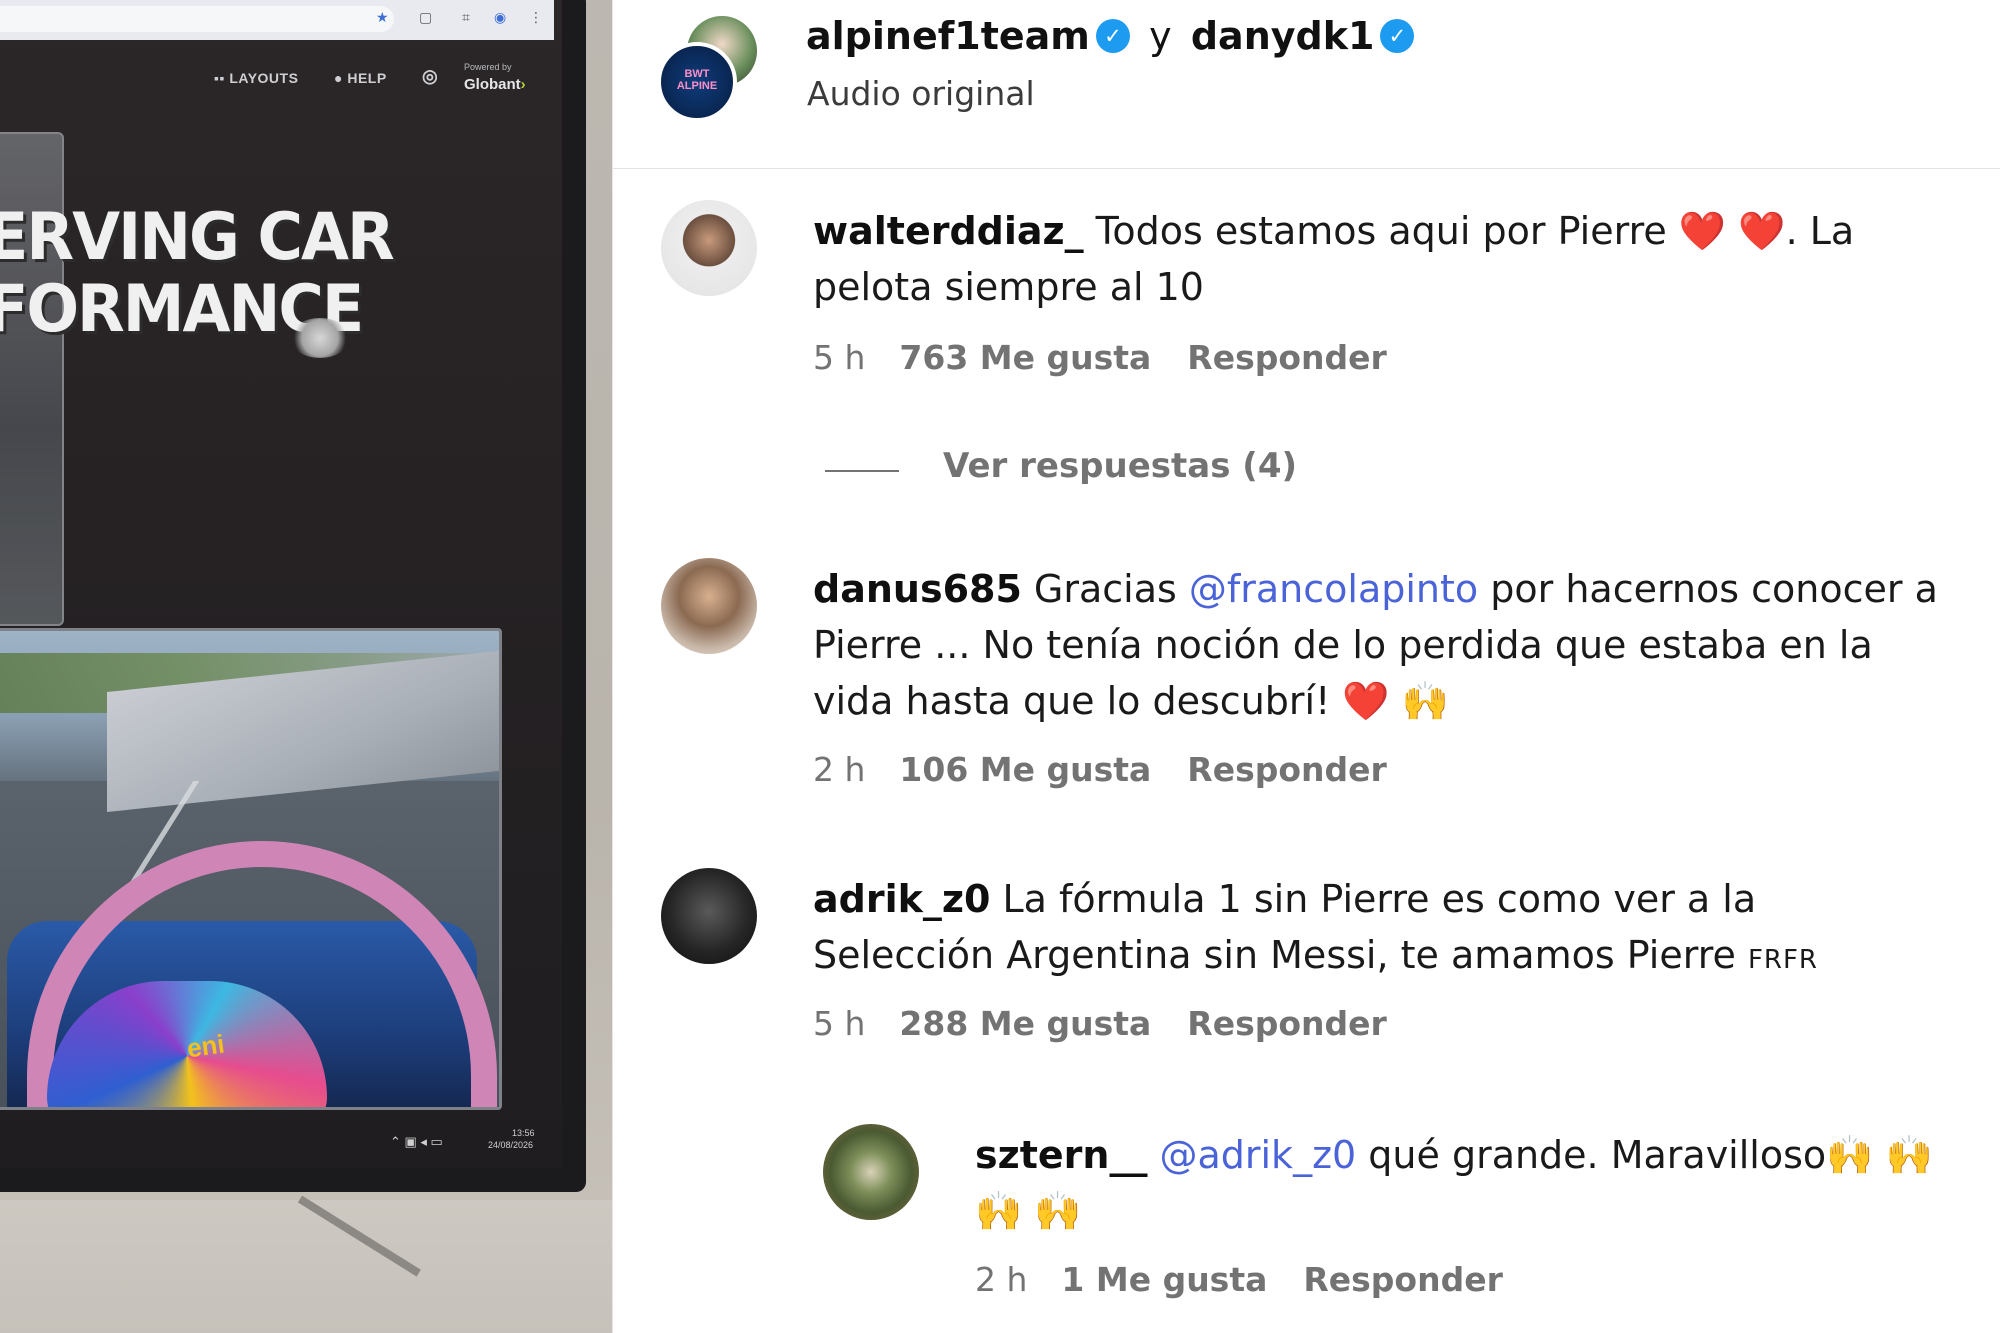 The image size is (2000, 1333). I want to click on app-navigation: ▪▪ LAYOUTS ● HELP ◎ Powered by Globant›, so click(277, 82).